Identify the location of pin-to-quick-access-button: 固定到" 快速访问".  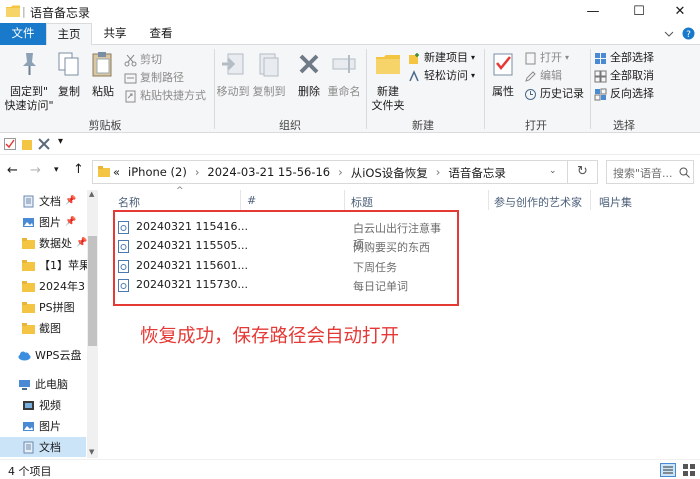
(29, 81).